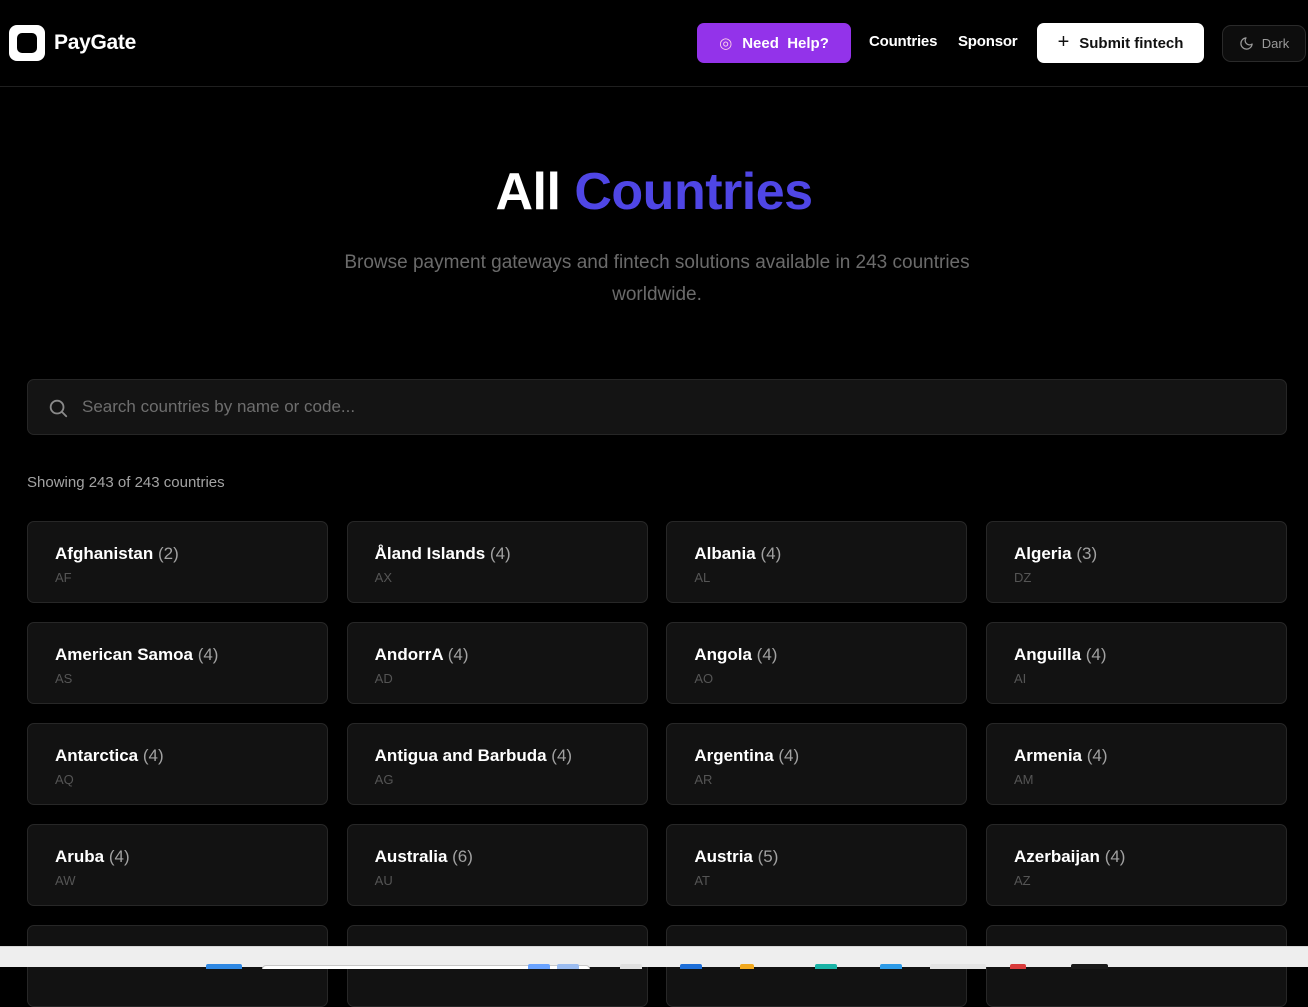  I want to click on page-title: All Countries, so click(654, 192).